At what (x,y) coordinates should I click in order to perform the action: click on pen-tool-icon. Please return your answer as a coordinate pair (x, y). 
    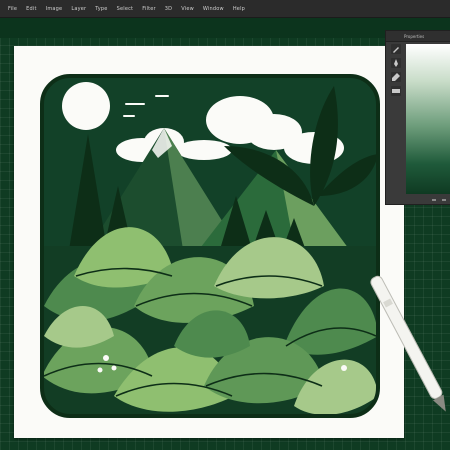
    Looking at the image, I should click on (396, 63).